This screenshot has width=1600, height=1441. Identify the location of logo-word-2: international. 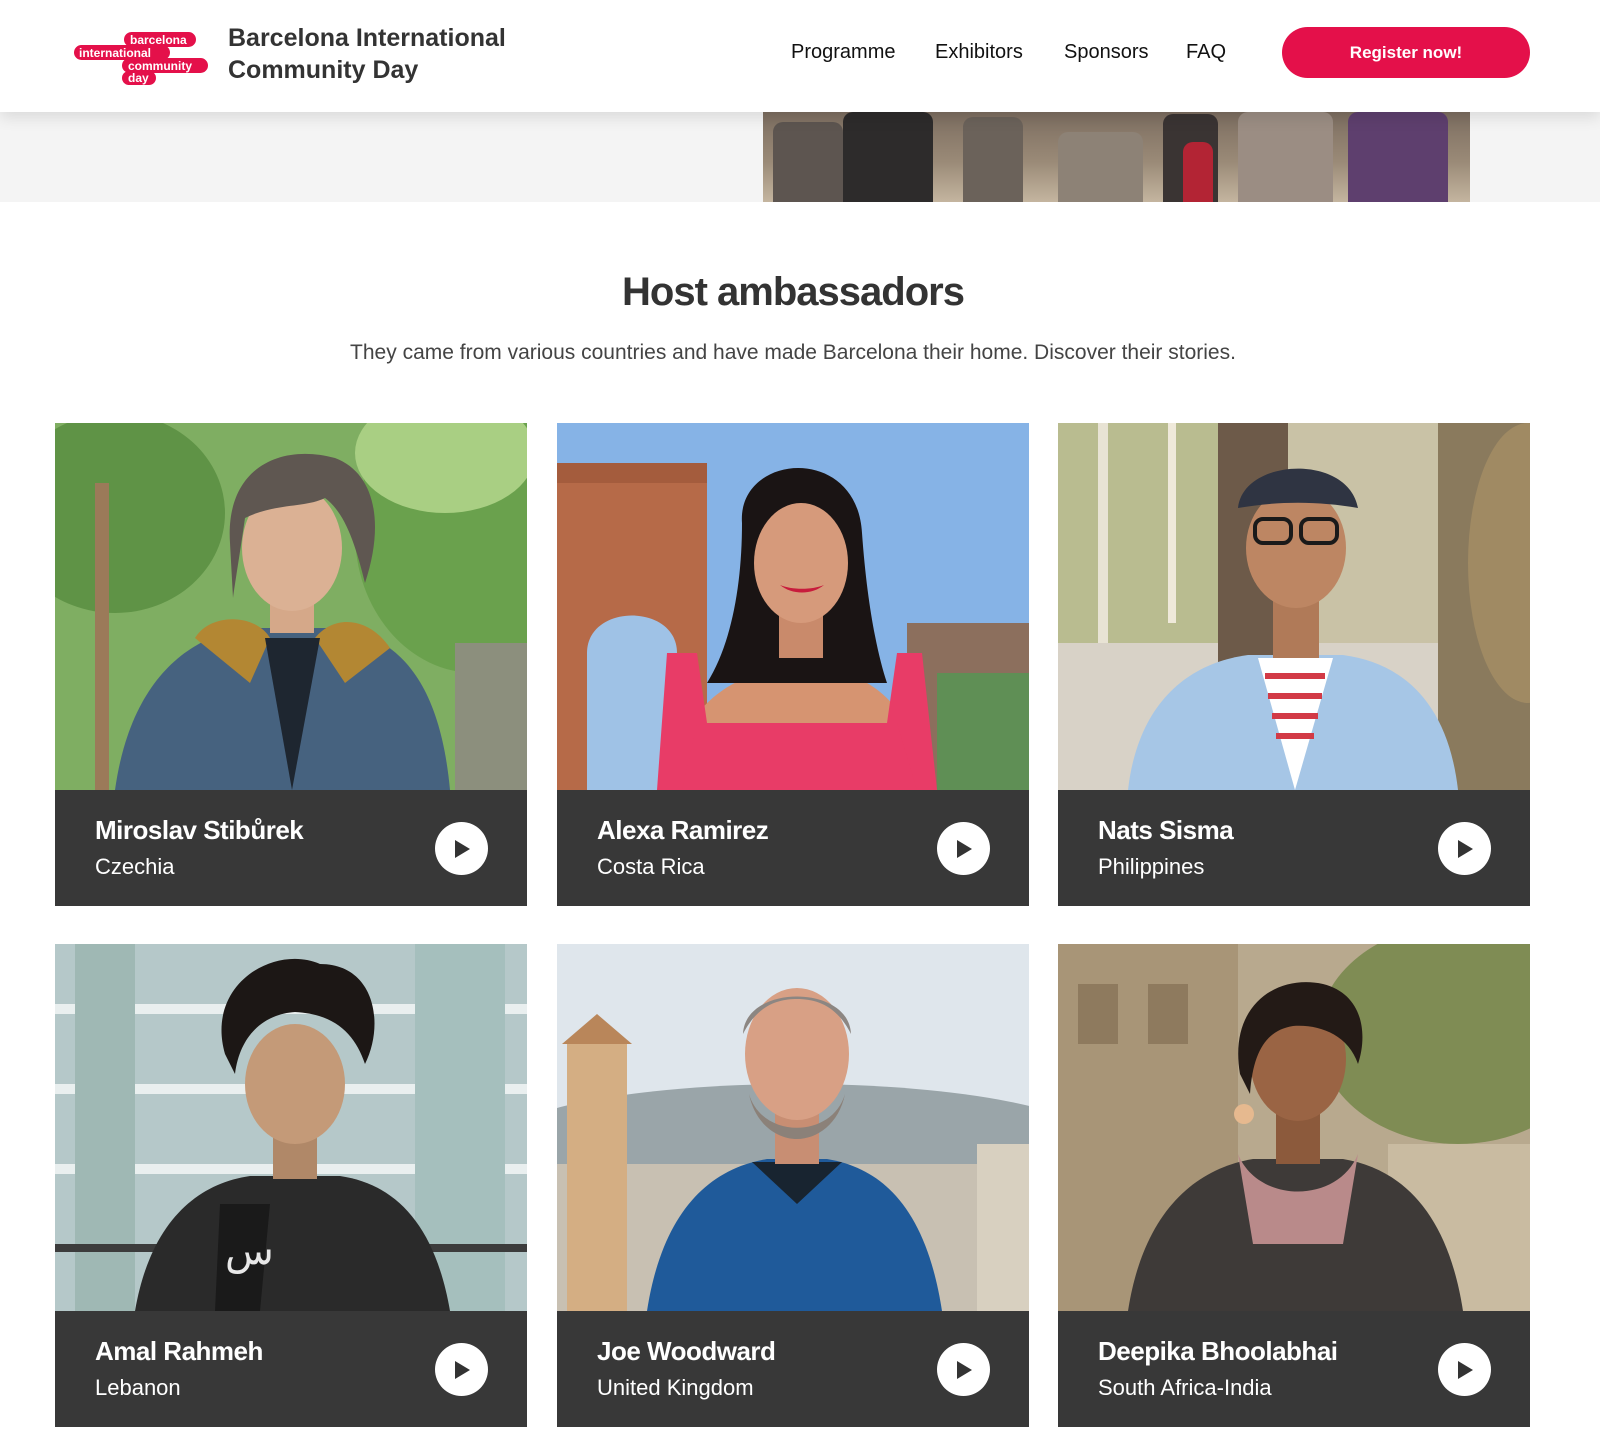
(115, 53).